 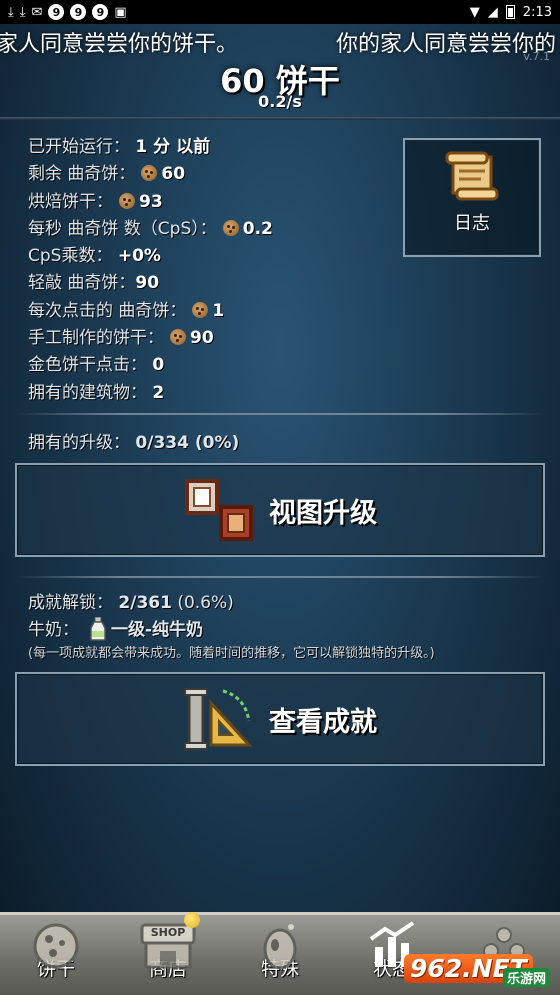 What do you see at coordinates (492, 12) in the screenshot?
I see `signal-icon: ◢` at bounding box center [492, 12].